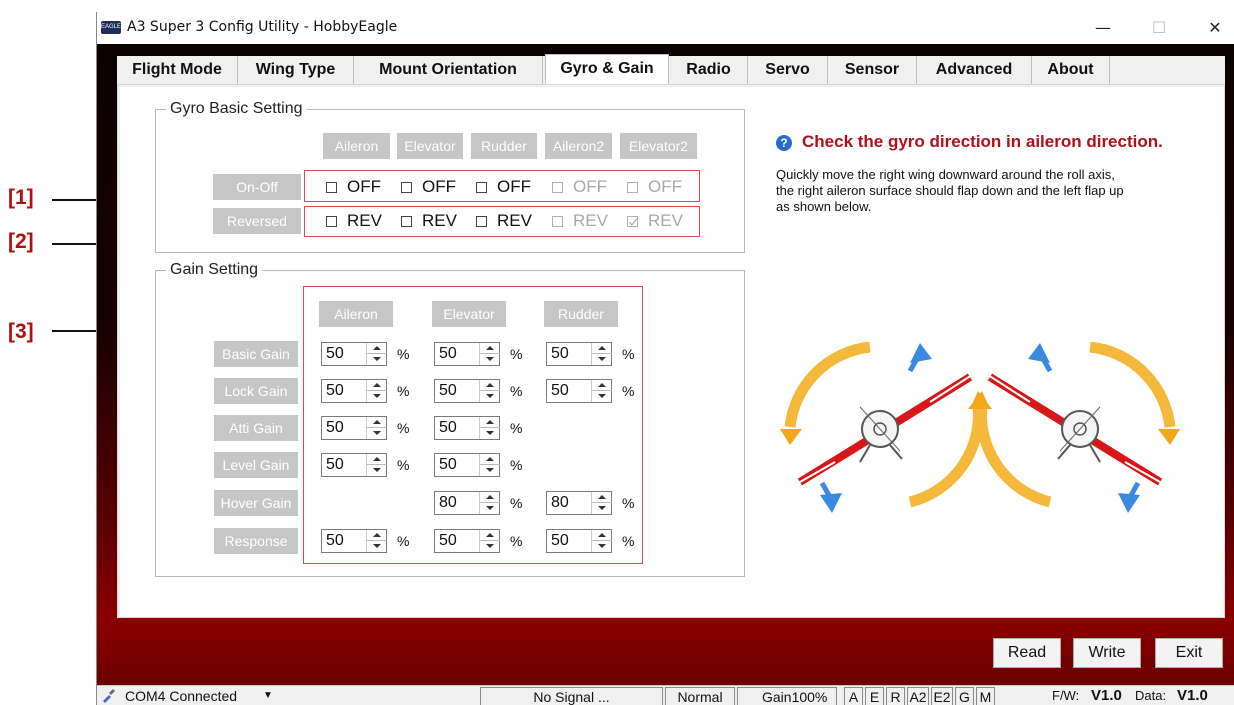  What do you see at coordinates (788, 70) in the screenshot?
I see `tab-servo: Servo` at bounding box center [788, 70].